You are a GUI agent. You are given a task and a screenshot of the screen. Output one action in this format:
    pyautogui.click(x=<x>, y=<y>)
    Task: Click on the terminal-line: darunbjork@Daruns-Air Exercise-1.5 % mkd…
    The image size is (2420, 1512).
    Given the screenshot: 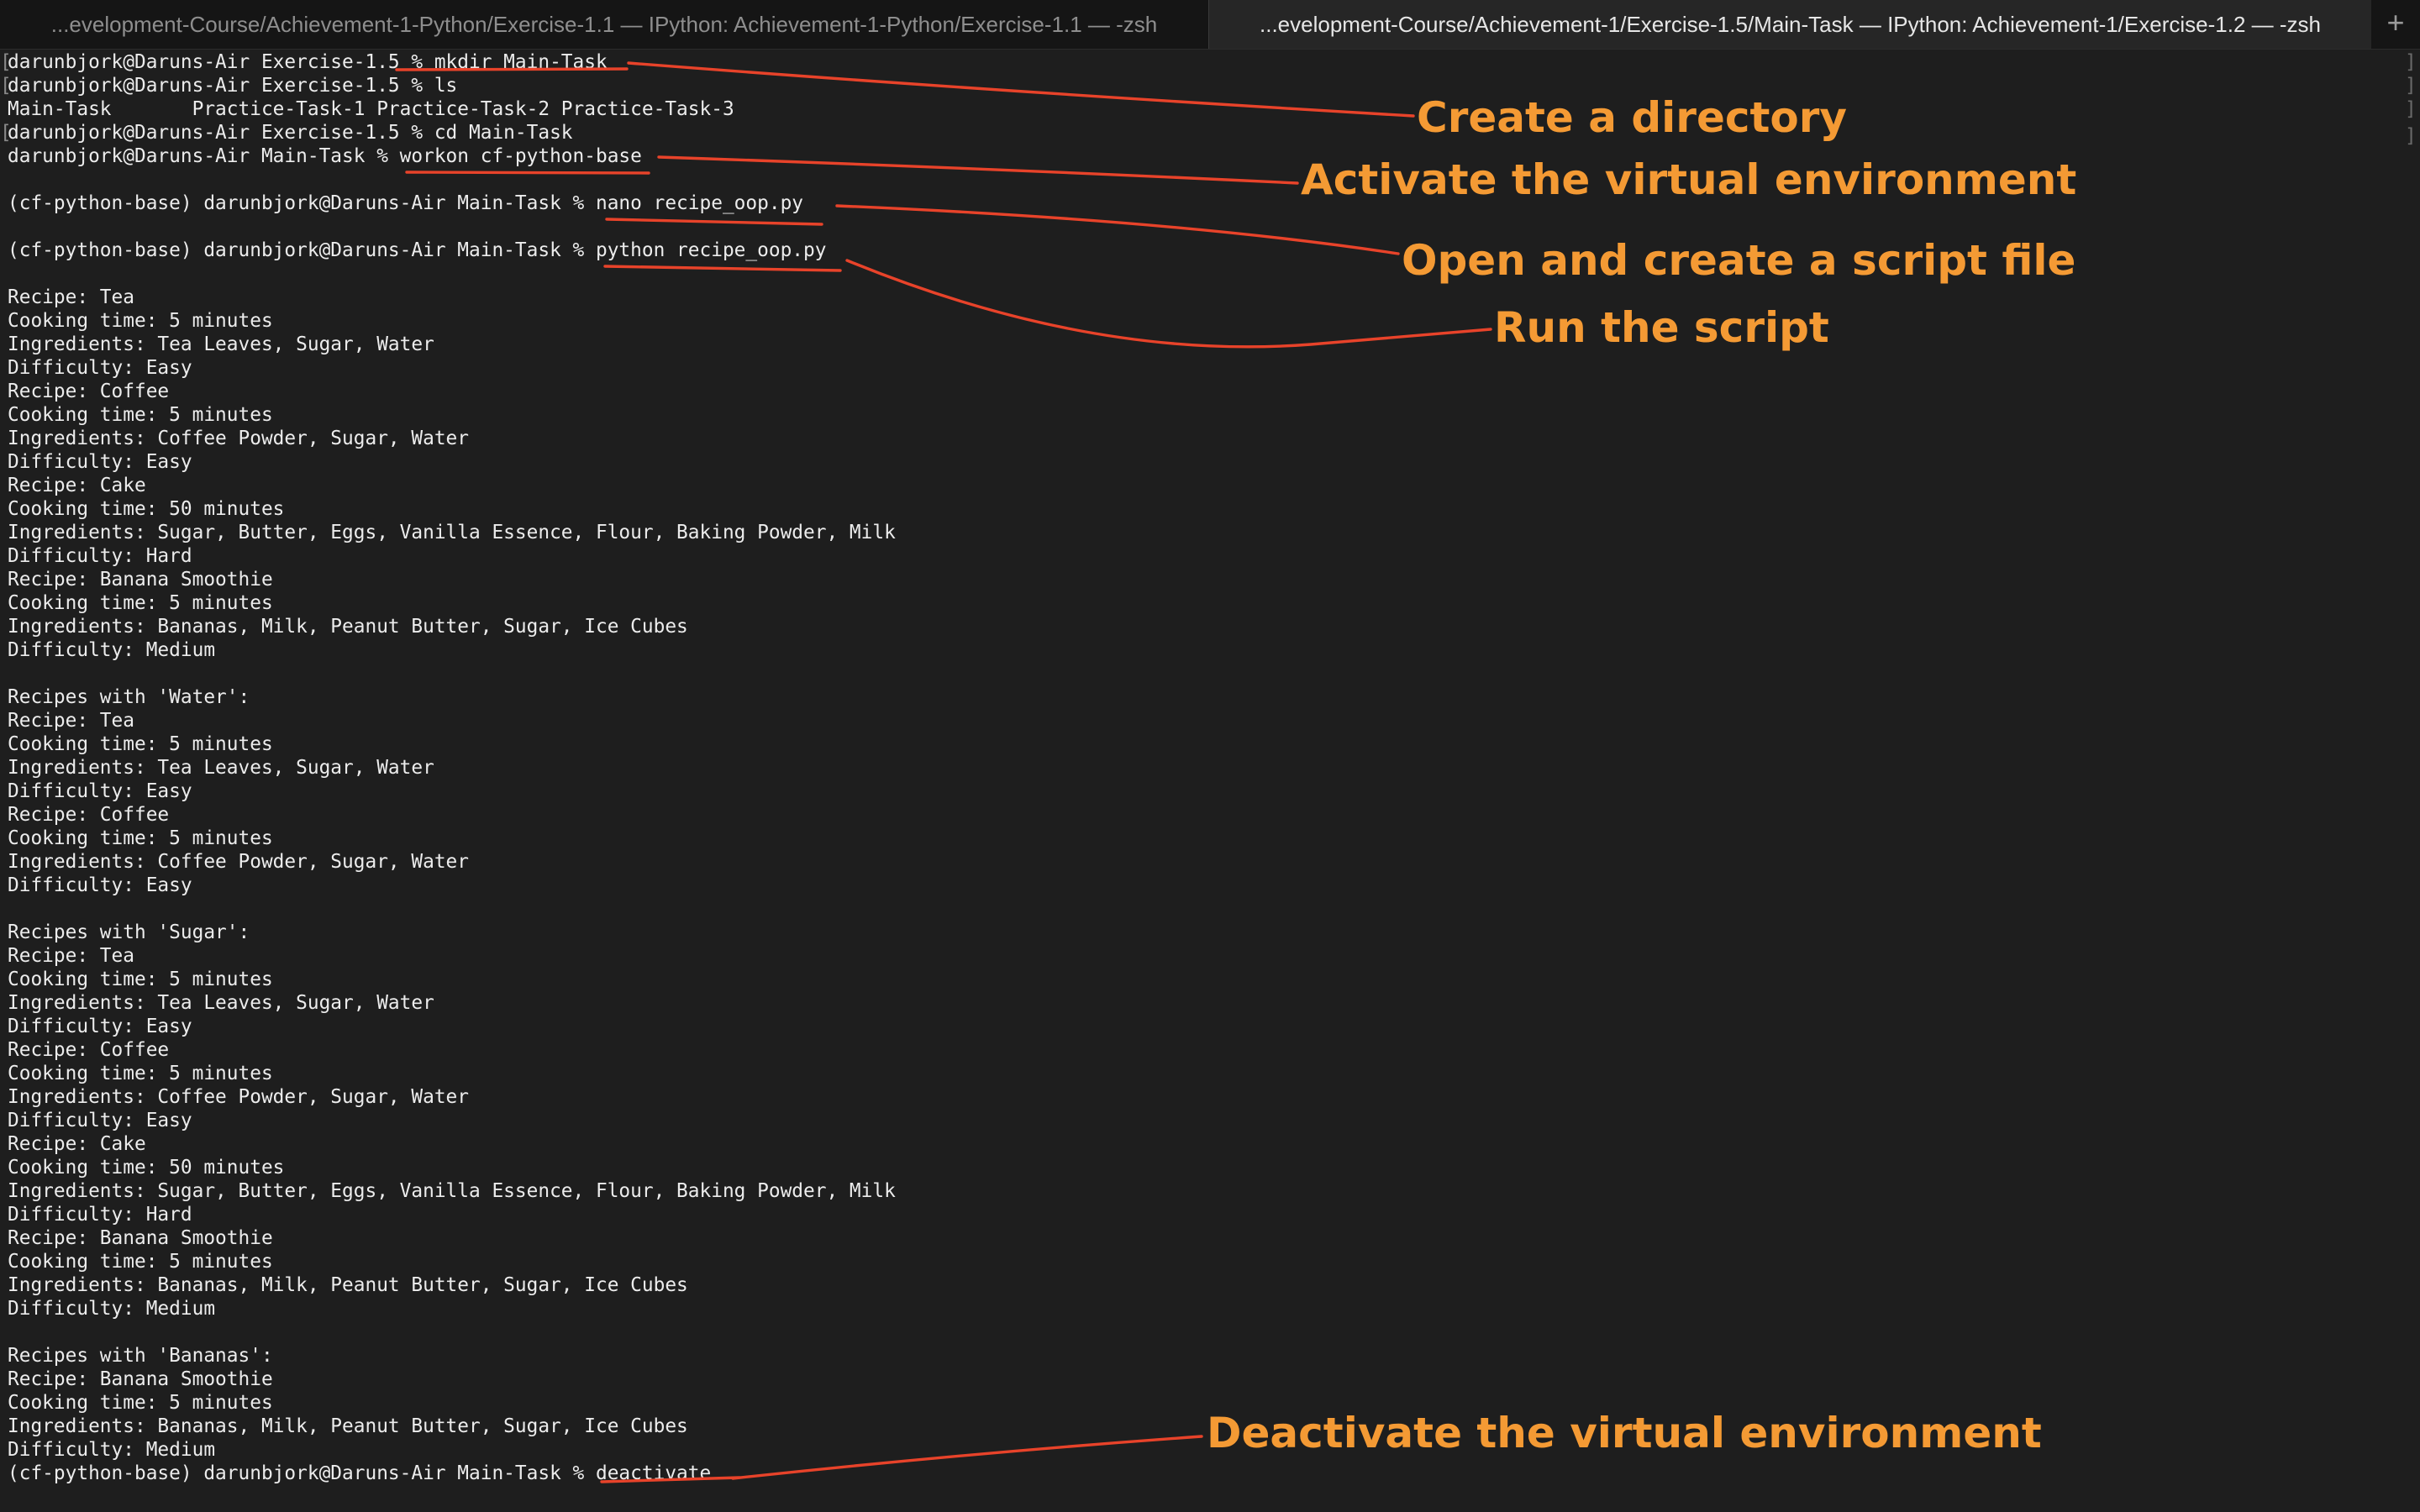 What is the action you would take?
    pyautogui.click(x=308, y=62)
    